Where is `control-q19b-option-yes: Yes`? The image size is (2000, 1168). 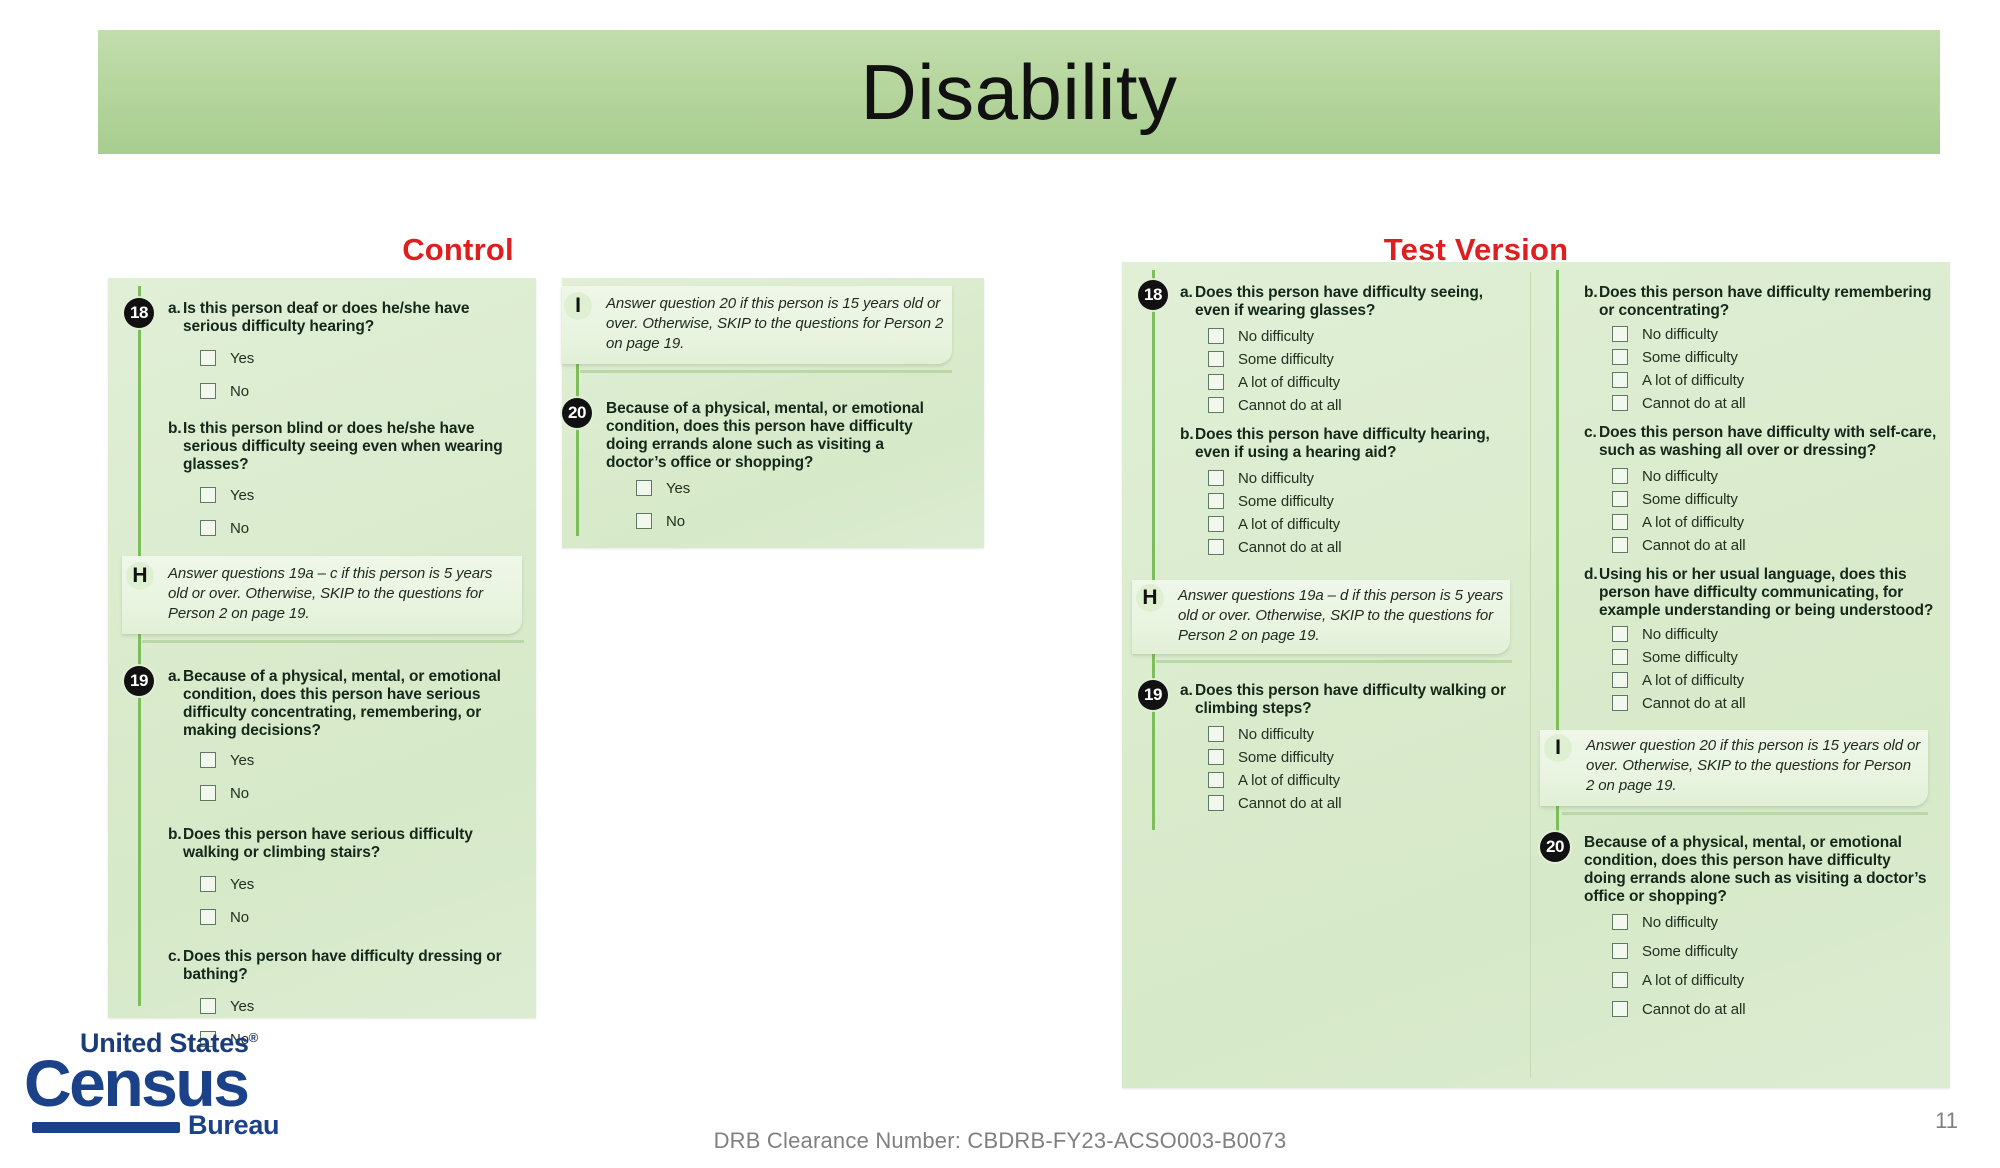
control-q19b-option-yes: Yes is located at coordinates (227, 884).